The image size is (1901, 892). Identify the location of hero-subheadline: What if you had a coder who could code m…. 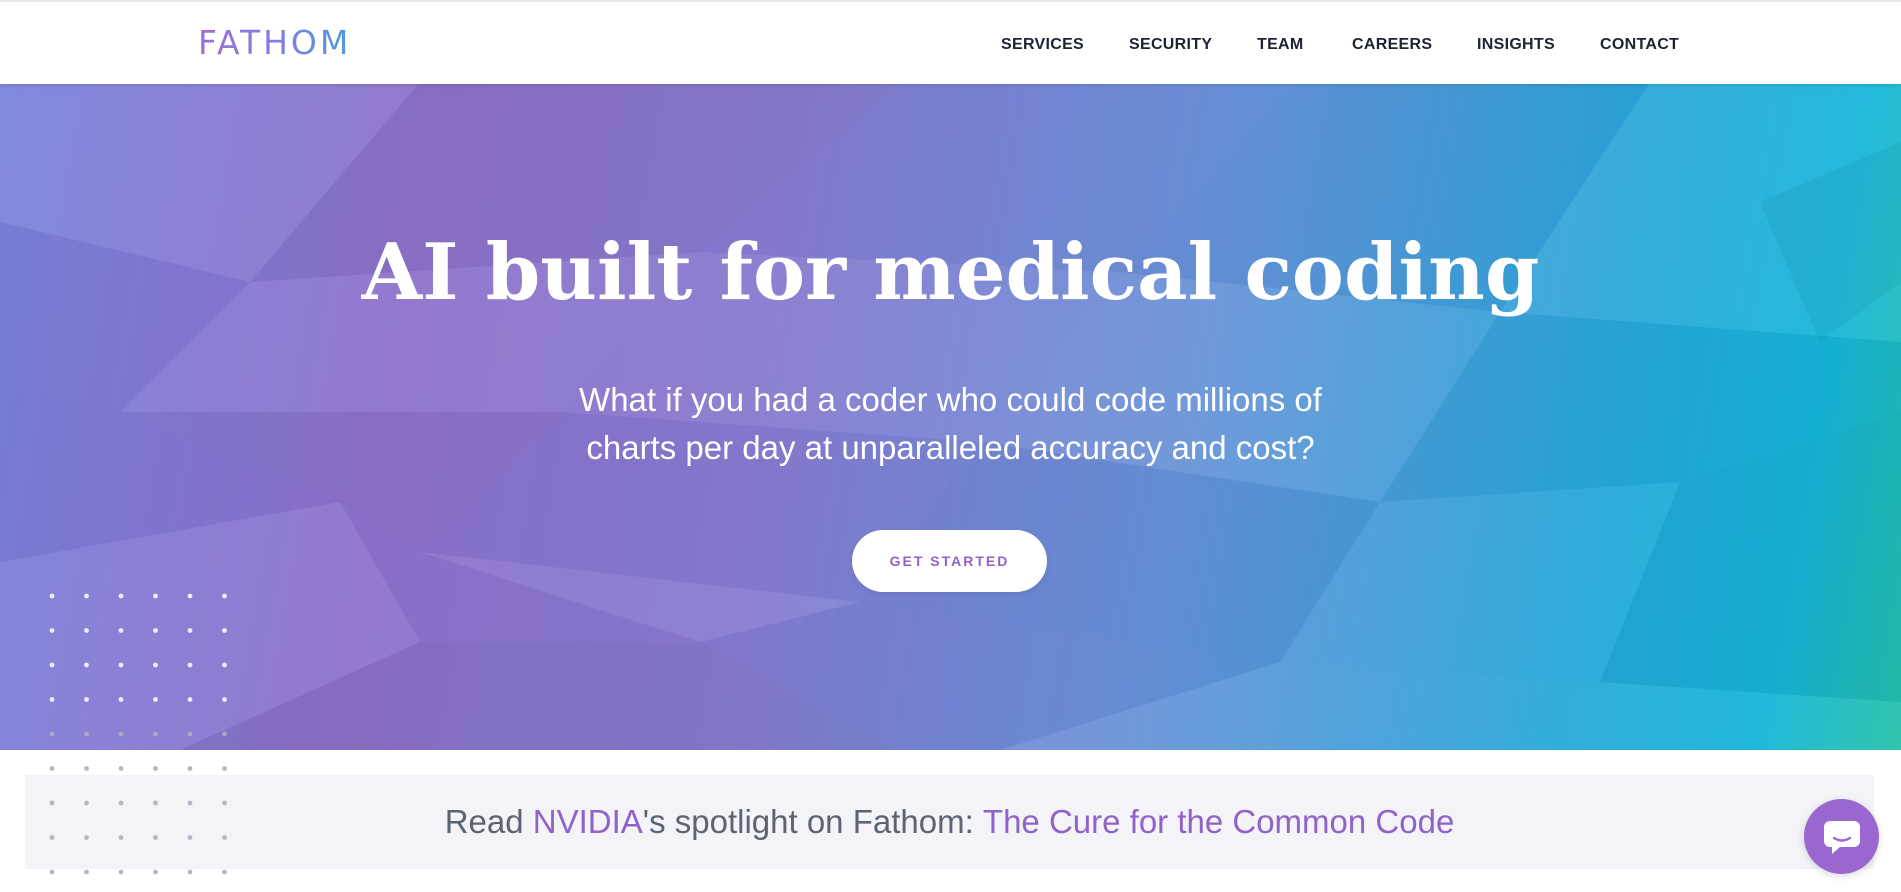
(950, 424).